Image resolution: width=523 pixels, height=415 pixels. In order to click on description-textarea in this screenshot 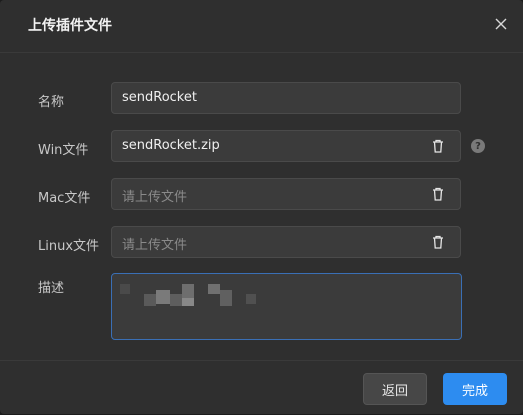, I will do `click(286, 306)`.